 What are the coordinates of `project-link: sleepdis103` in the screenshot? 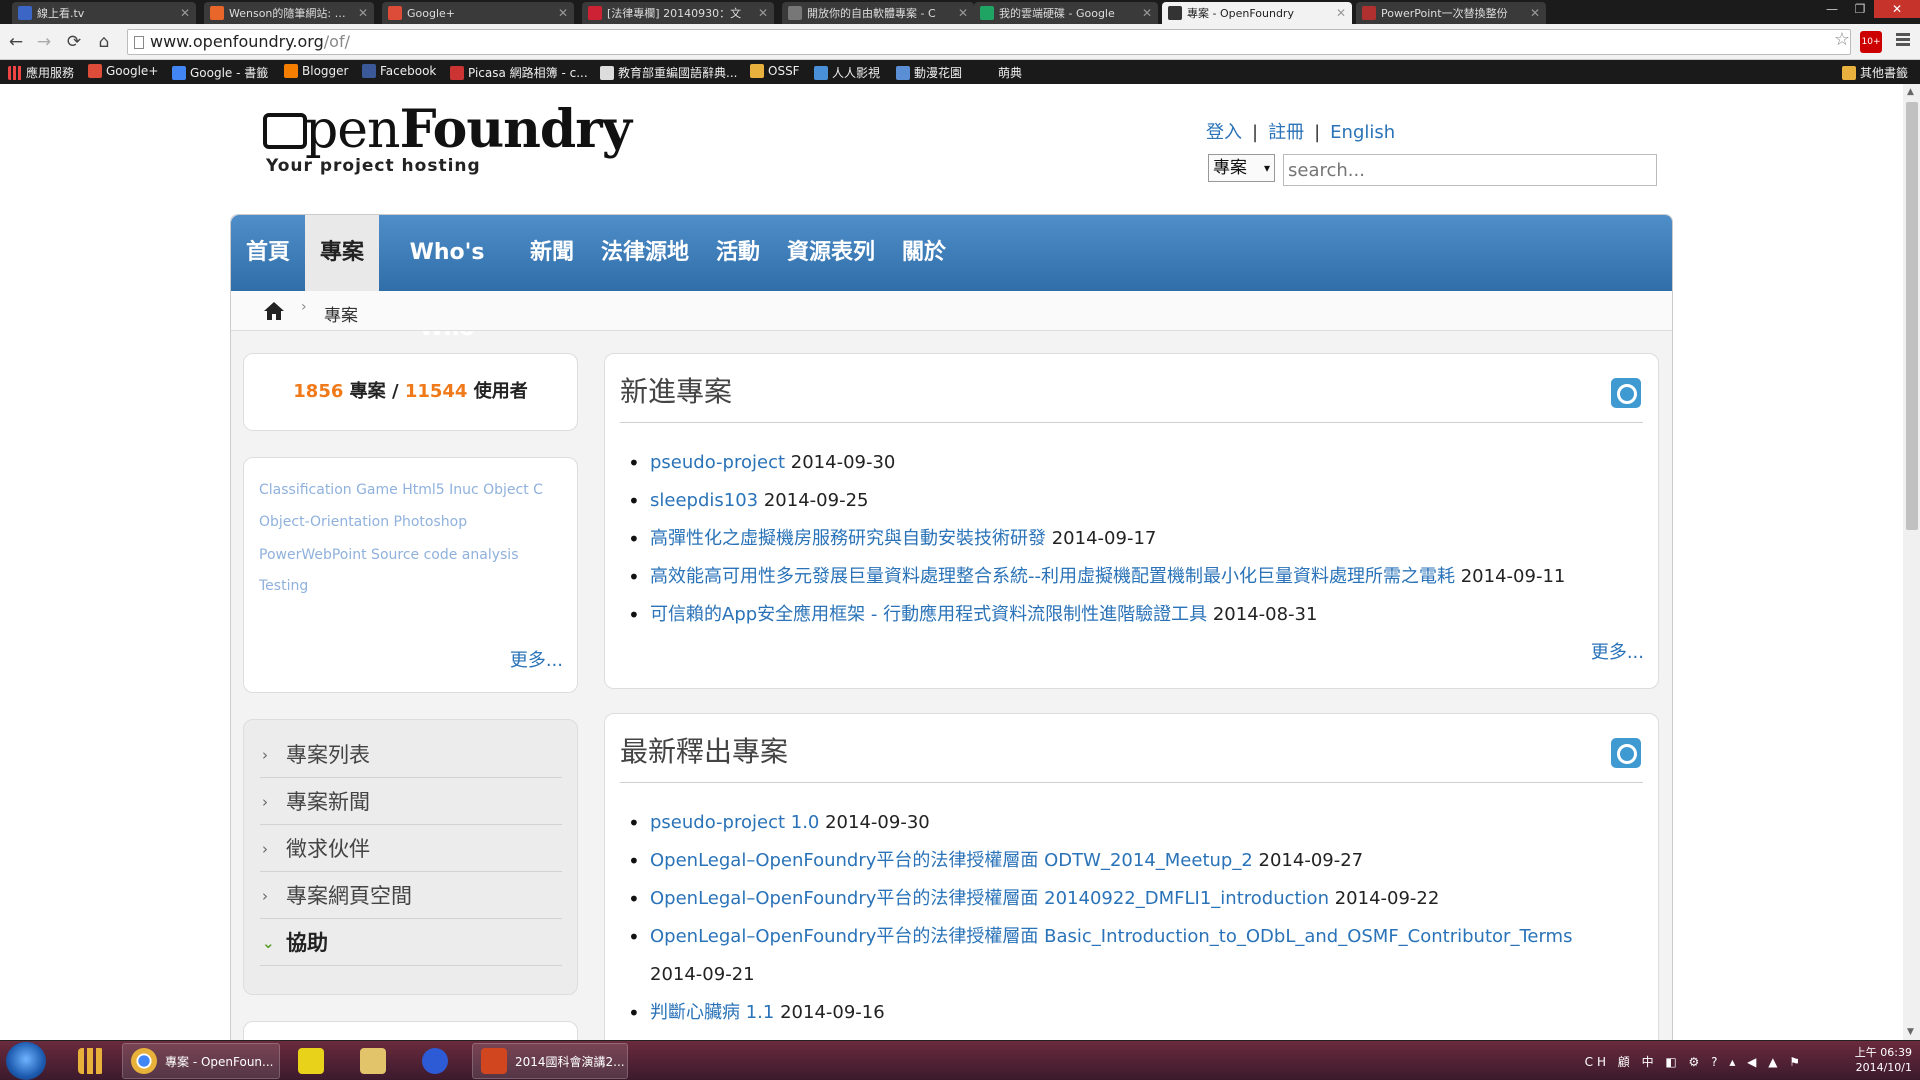 It's located at (704, 500).